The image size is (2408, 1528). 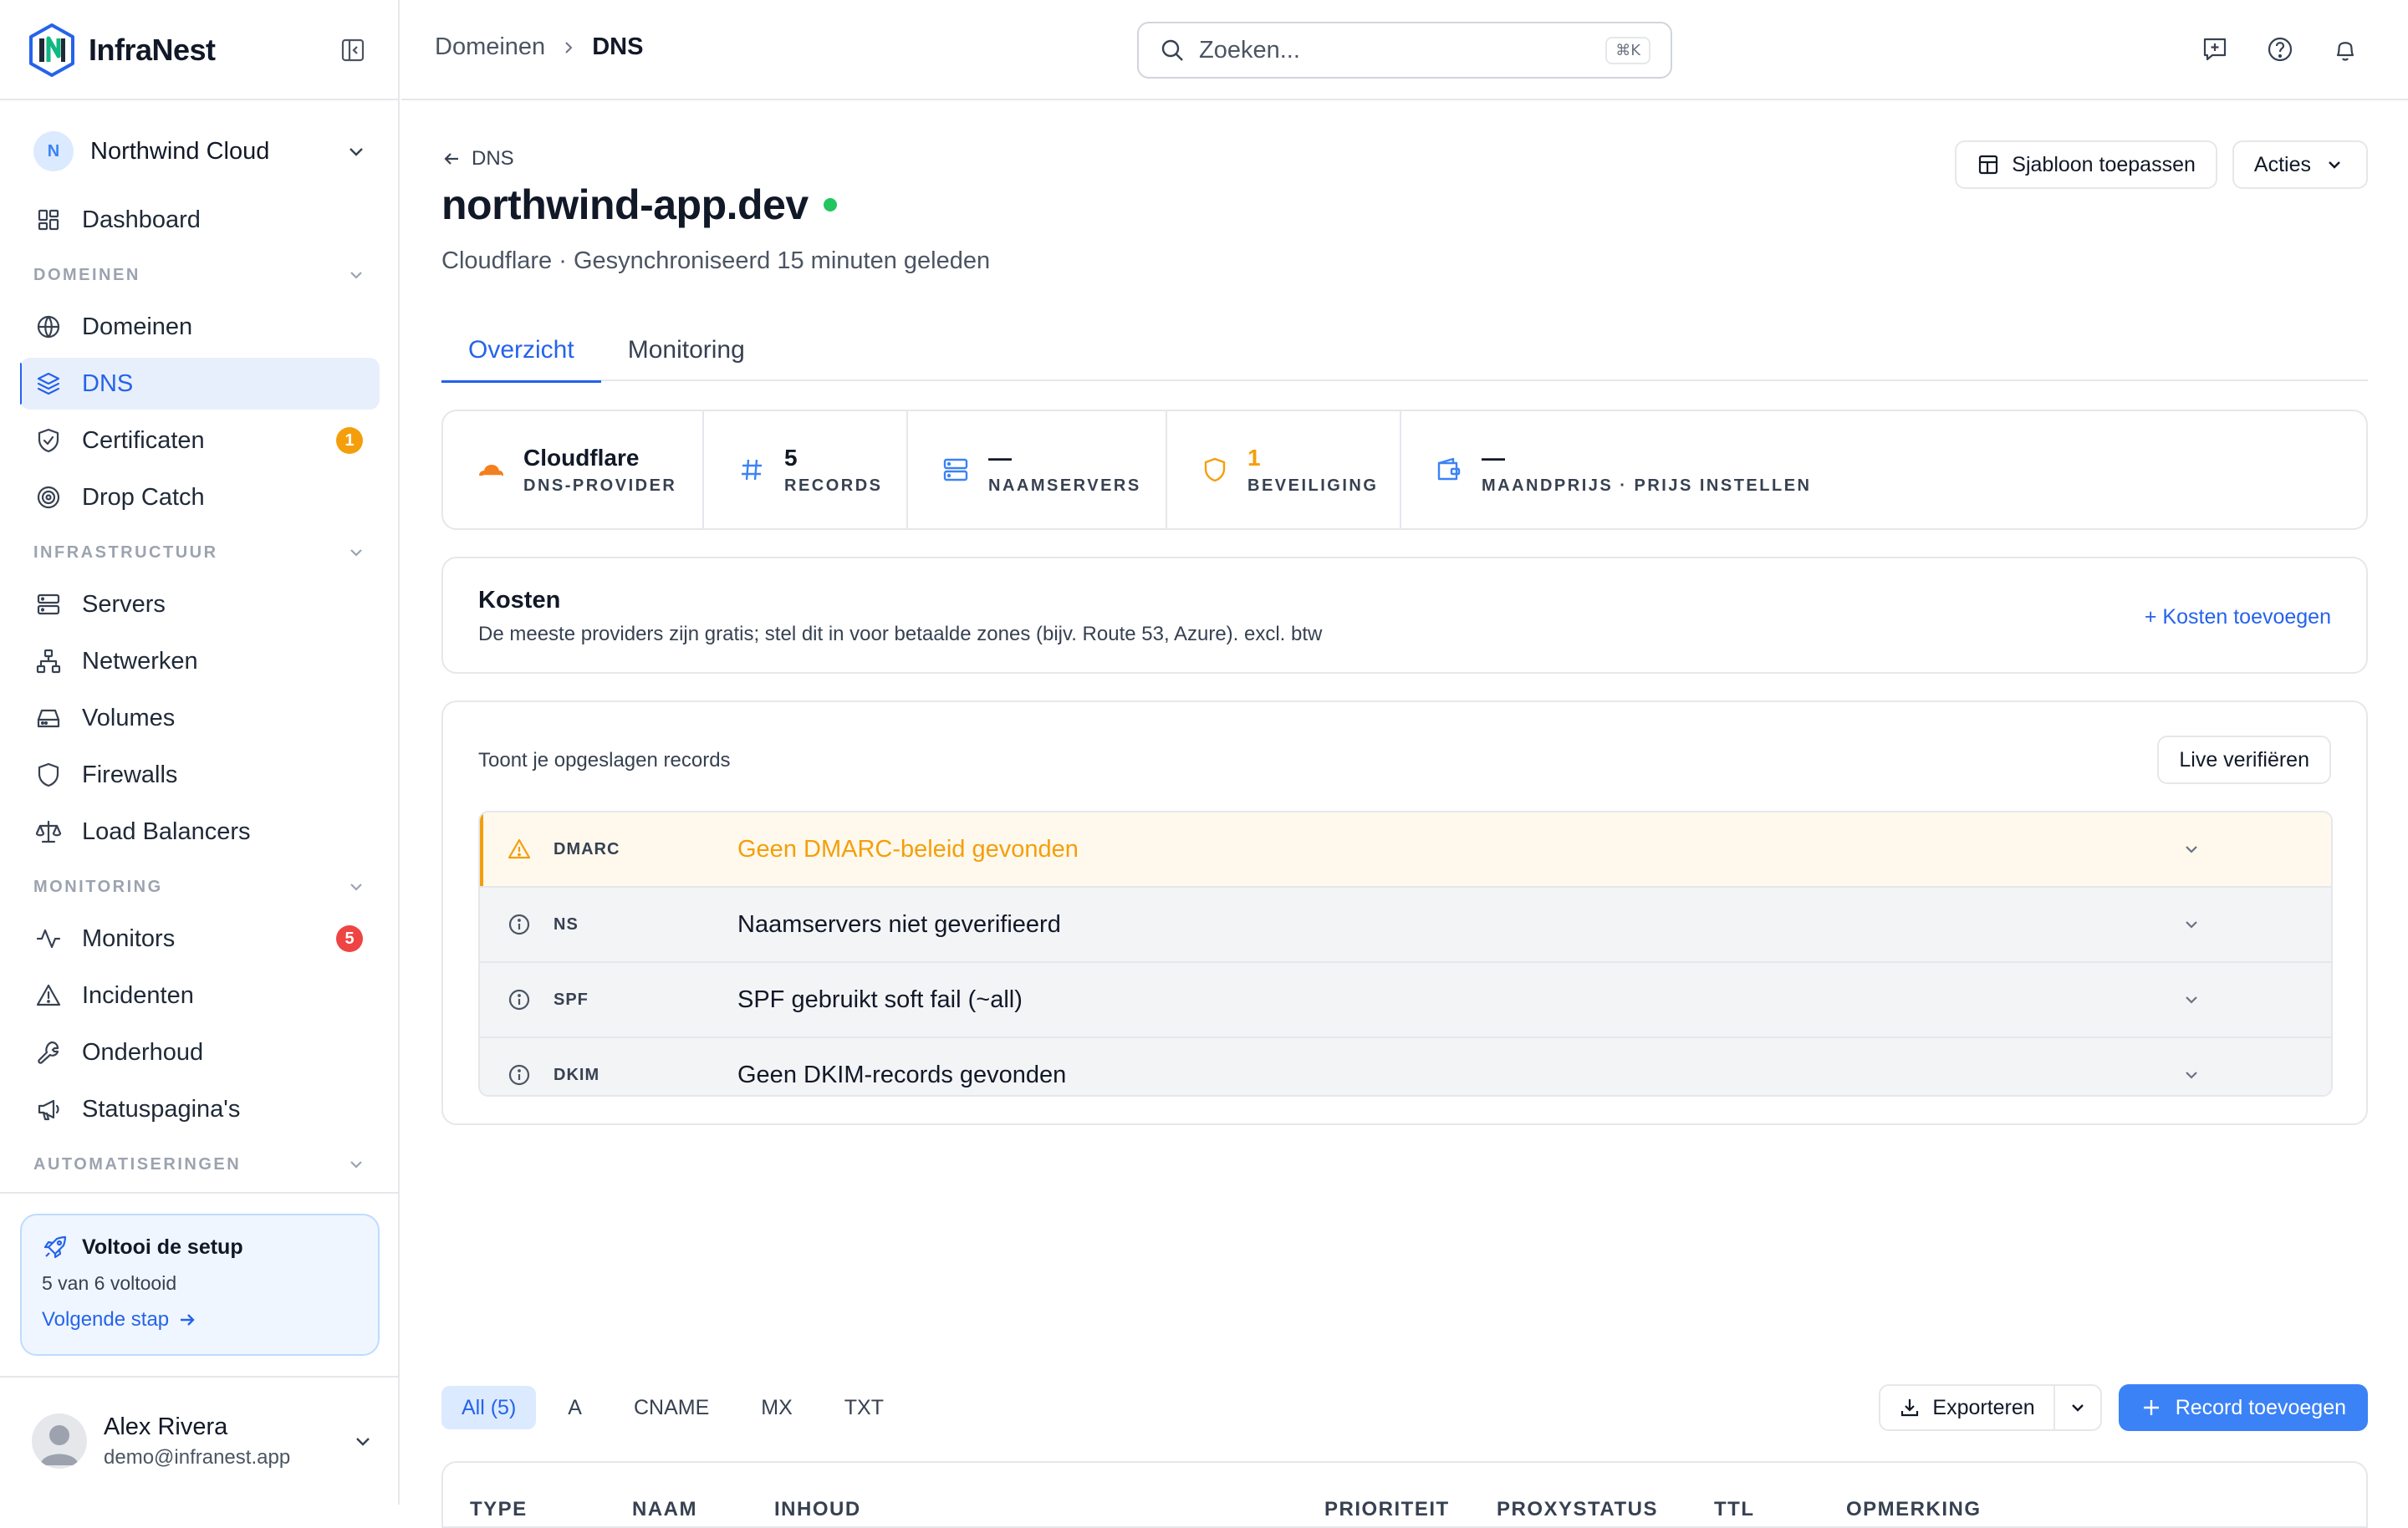 I want to click on sidebar-item-firewalls: Firewalls, so click(x=200, y=775).